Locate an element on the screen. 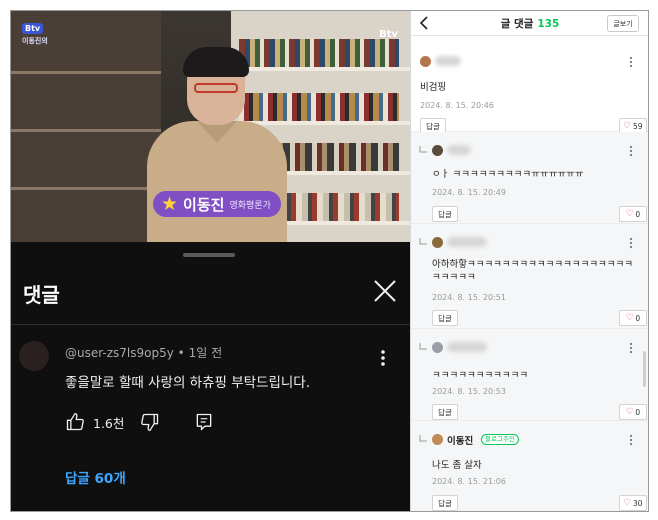  comment-count: 135 is located at coordinates (548, 24).